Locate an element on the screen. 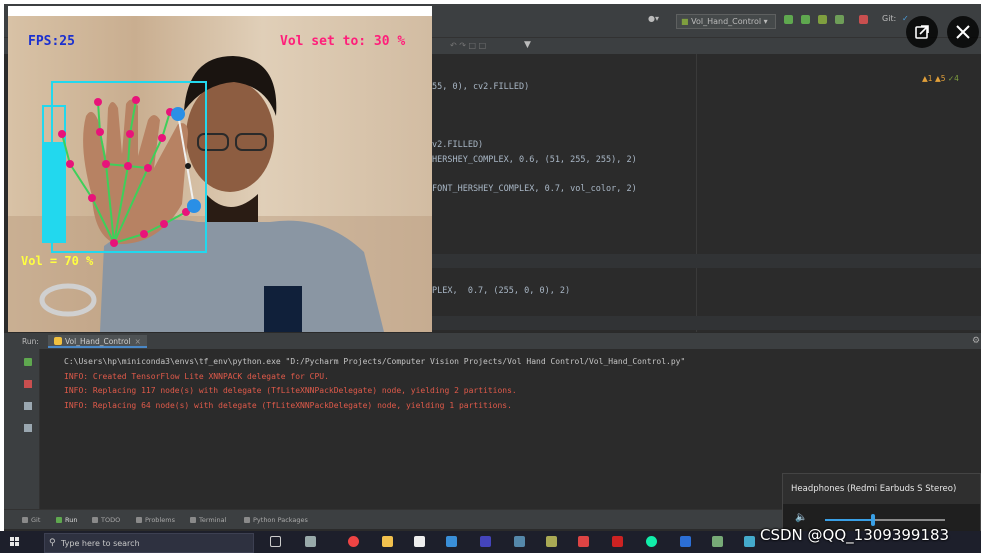  code-line: 55, 0), cv2.FILLED) is located at coordinates (481, 87).